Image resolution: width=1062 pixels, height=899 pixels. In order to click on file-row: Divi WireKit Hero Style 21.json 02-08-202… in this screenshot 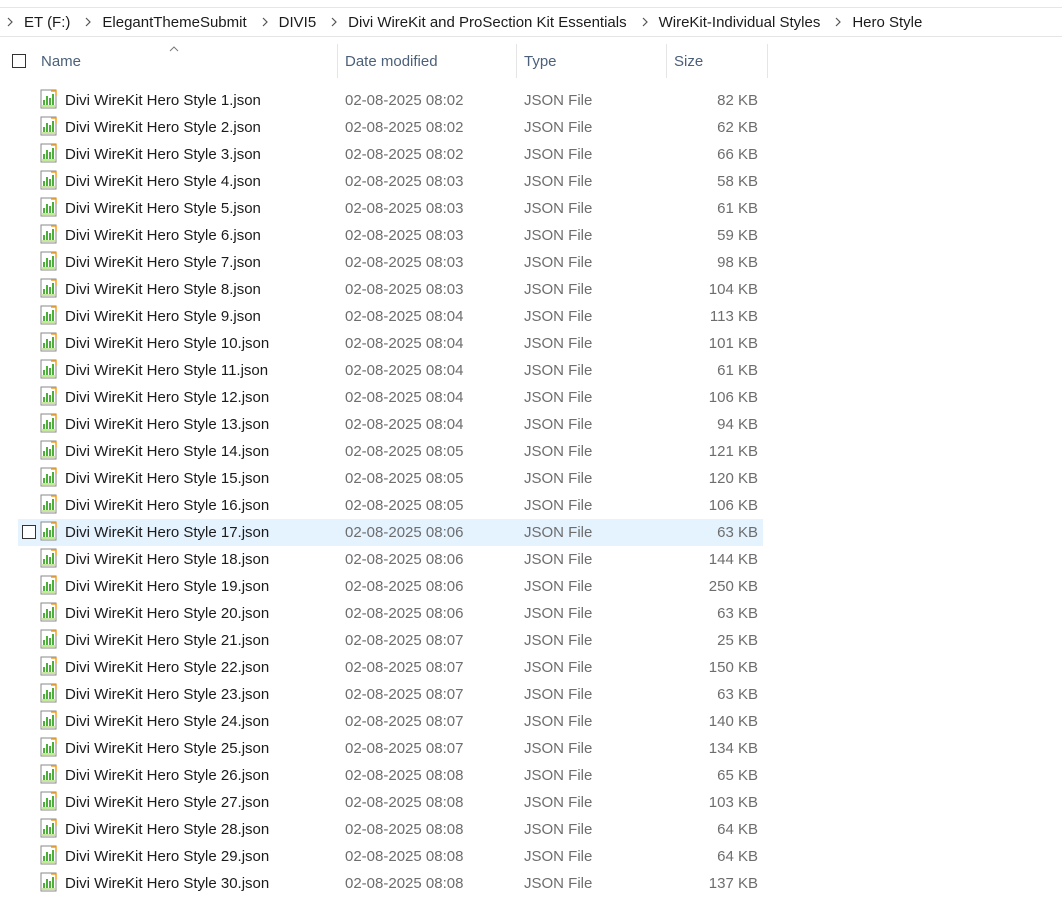, I will do `click(390, 640)`.